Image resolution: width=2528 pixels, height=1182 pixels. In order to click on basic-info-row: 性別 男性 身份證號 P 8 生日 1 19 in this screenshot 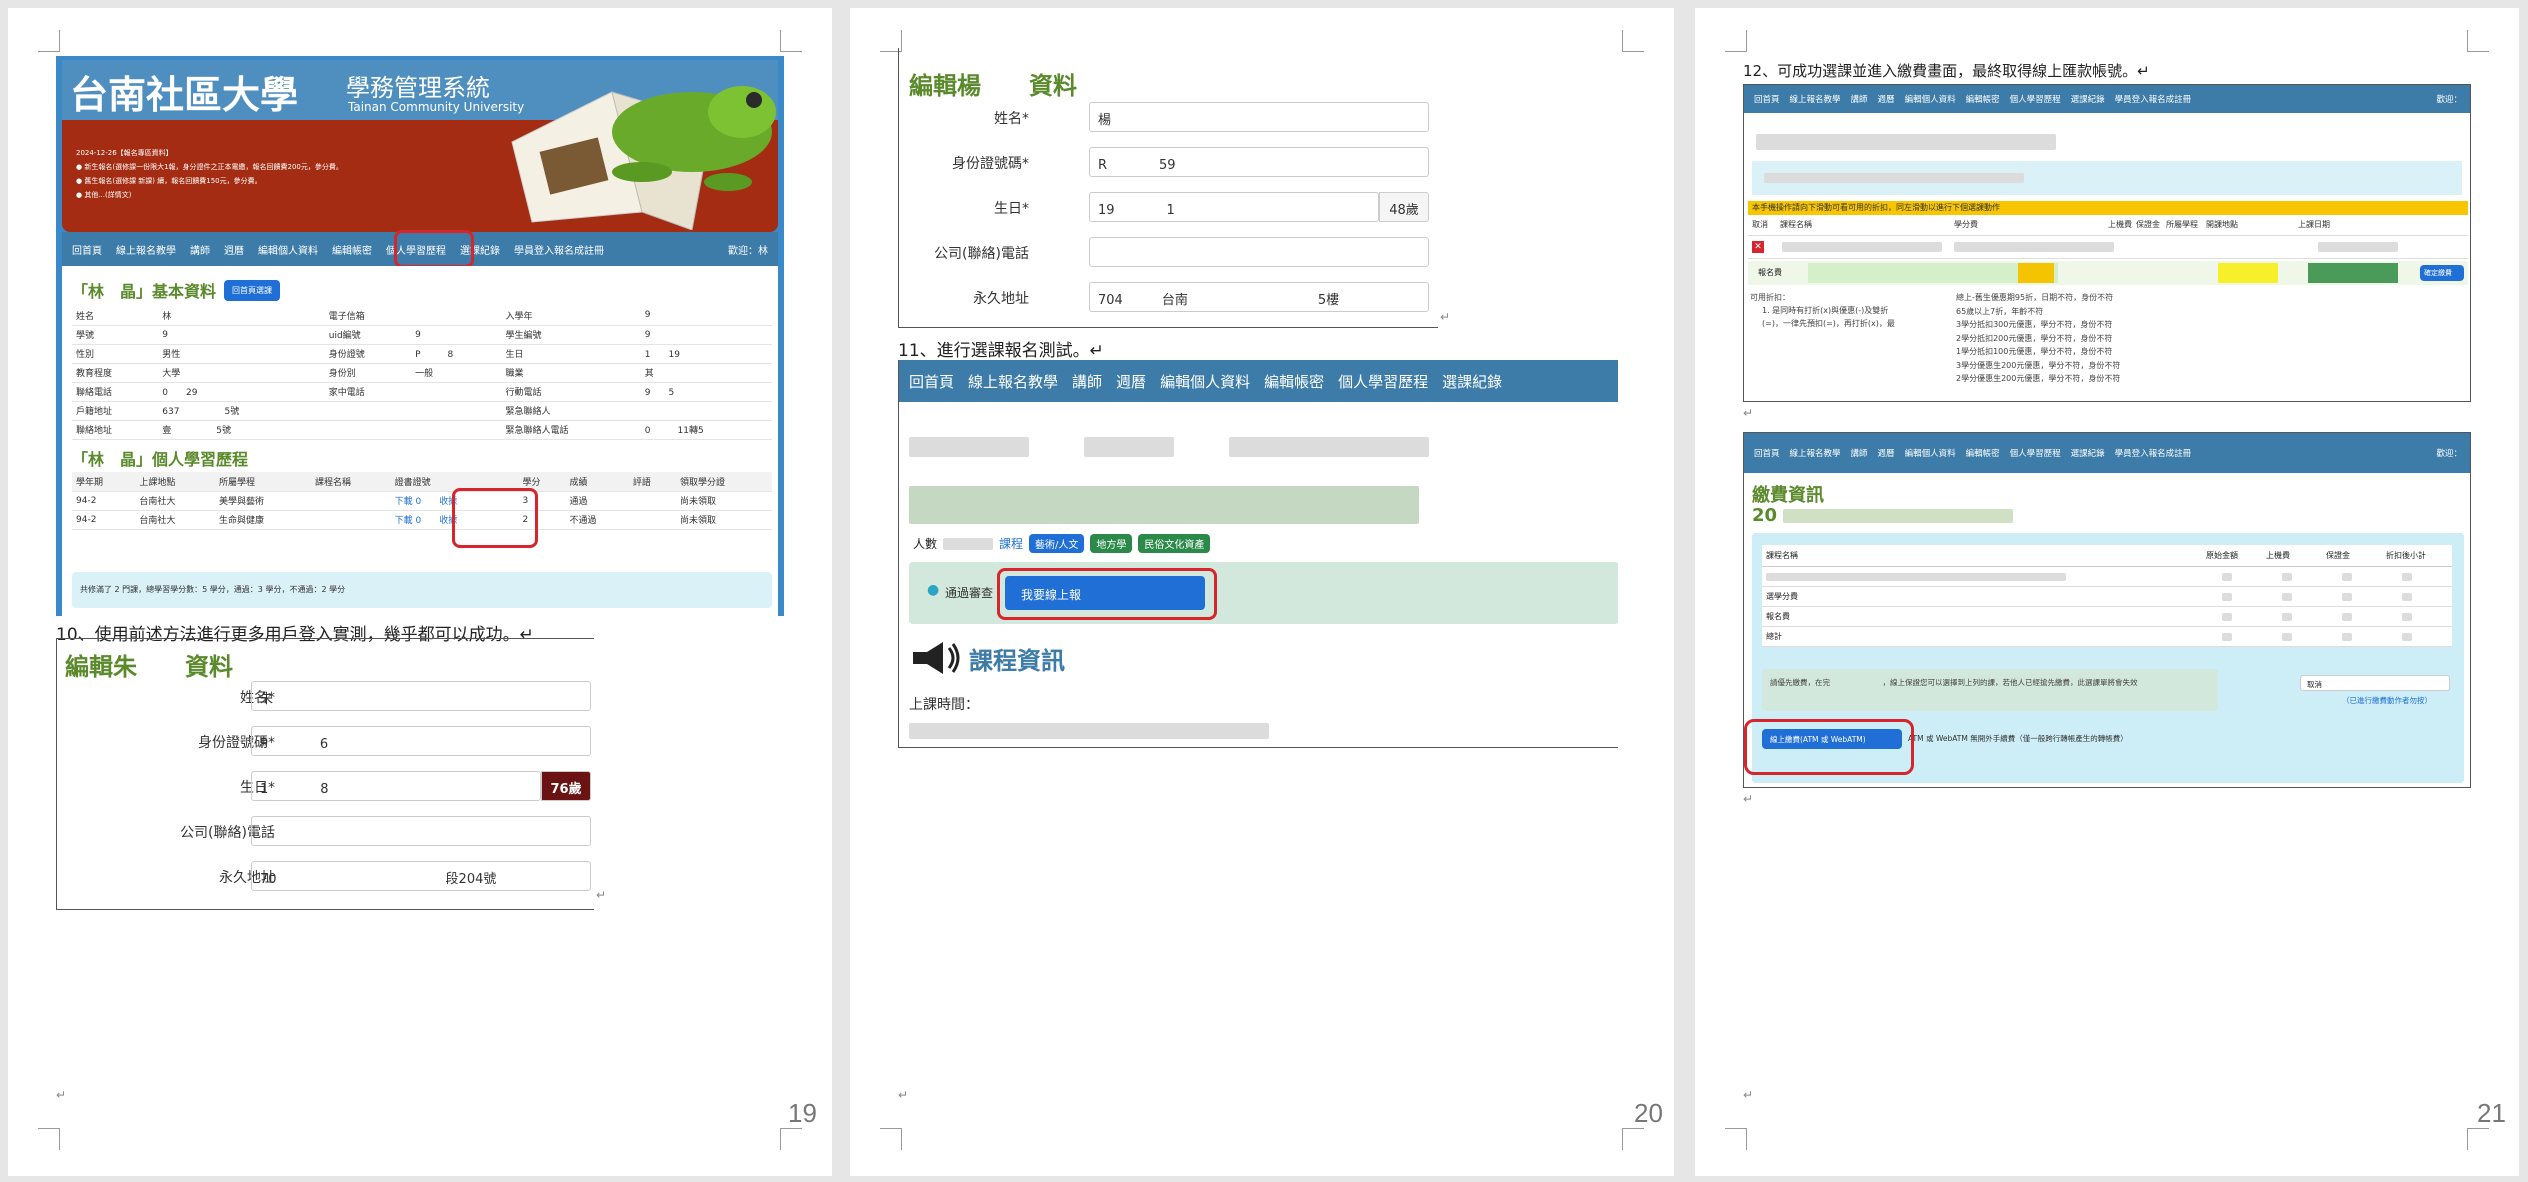, I will do `click(422, 354)`.